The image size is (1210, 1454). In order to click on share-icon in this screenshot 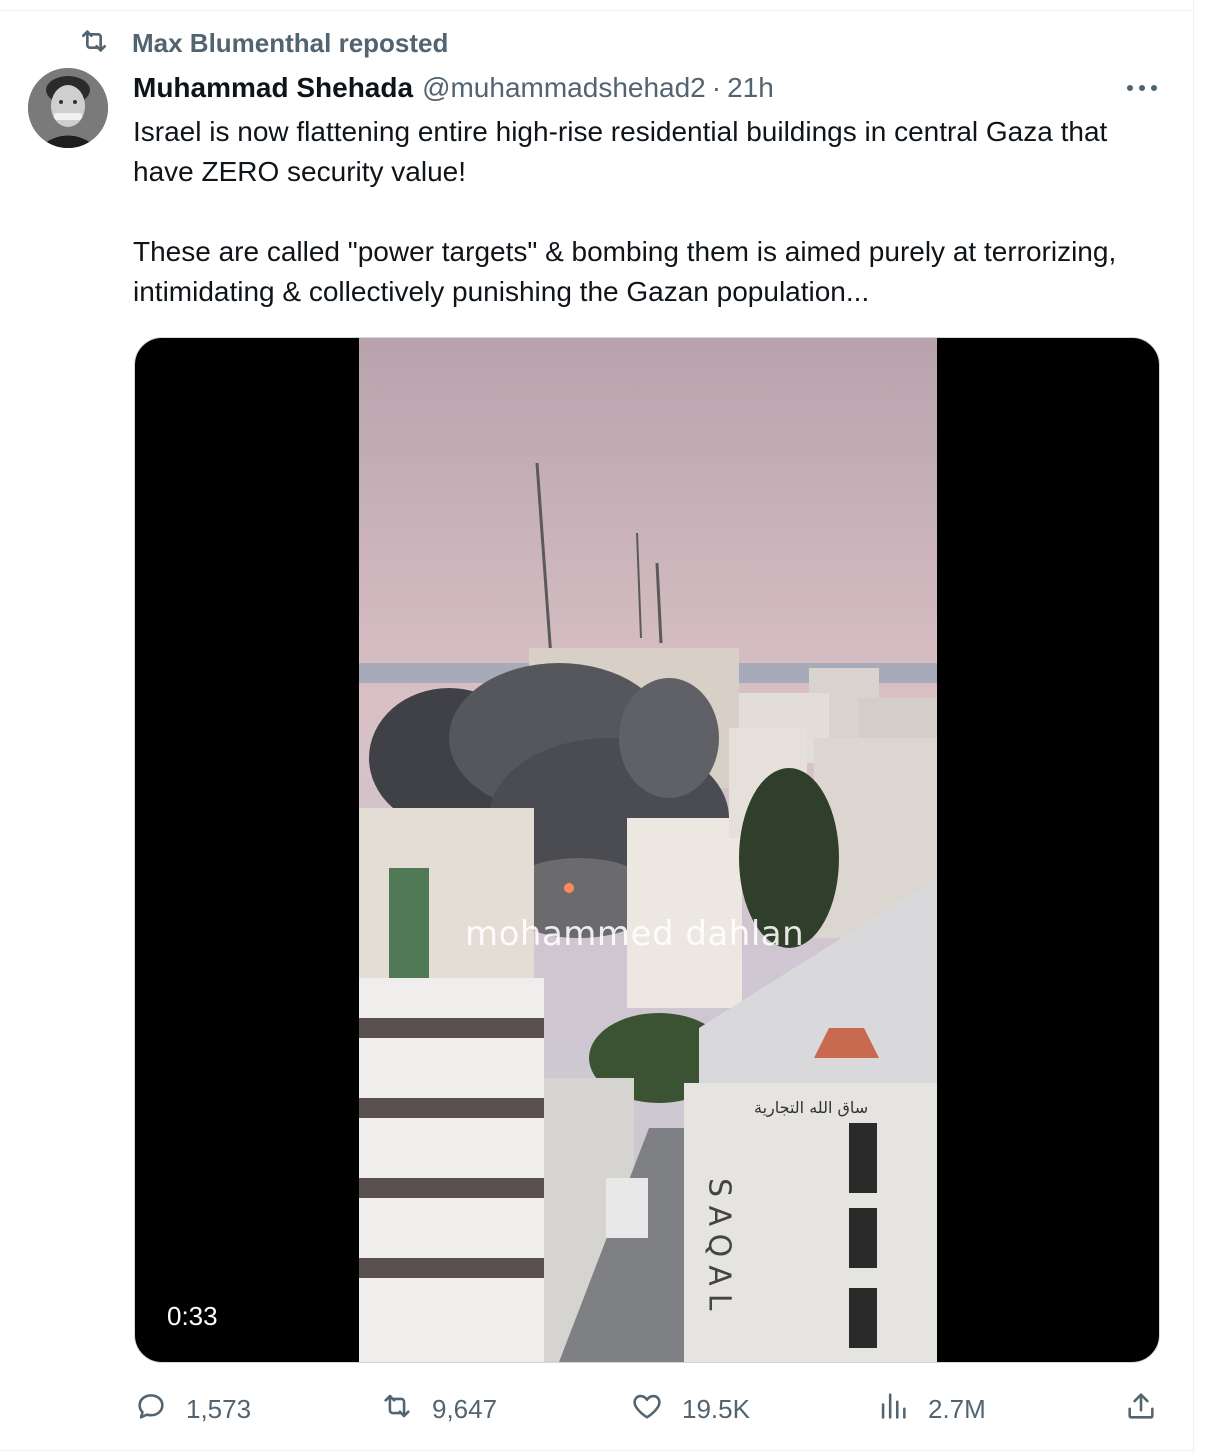, I will do `click(1141, 1409)`.